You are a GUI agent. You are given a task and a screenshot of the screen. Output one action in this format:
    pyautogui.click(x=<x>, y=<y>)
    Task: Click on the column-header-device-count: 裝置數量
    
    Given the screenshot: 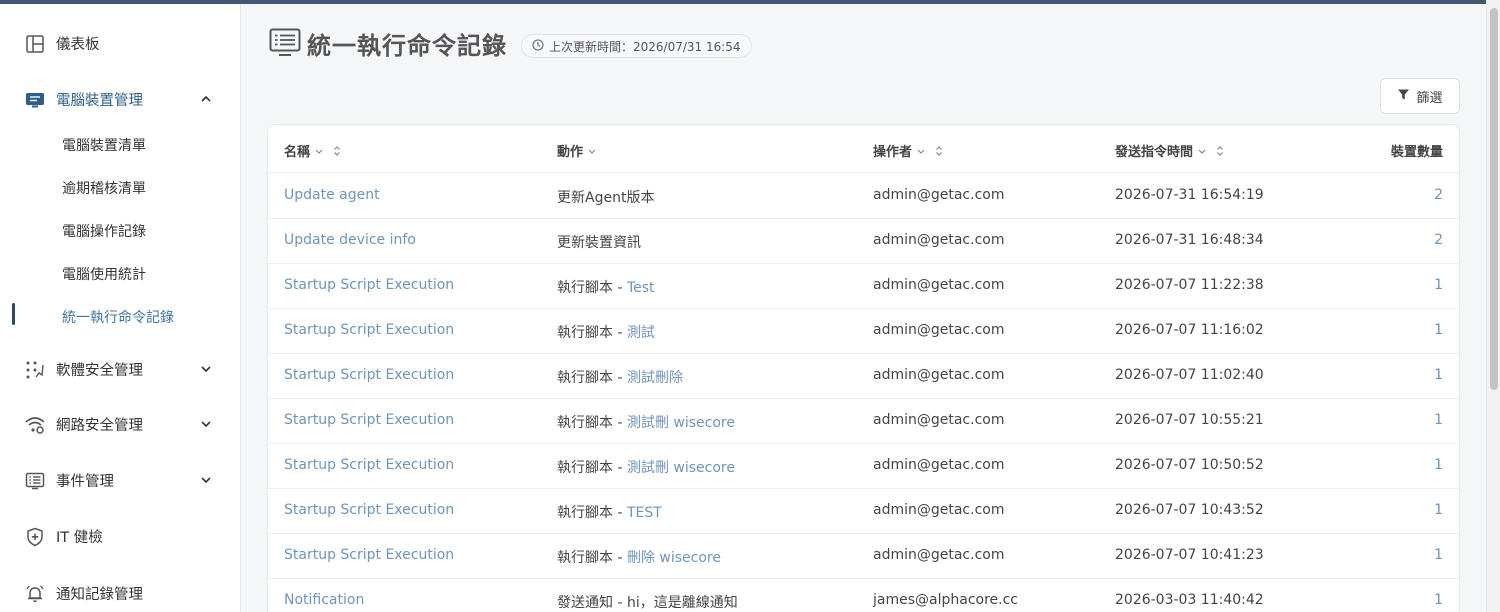 What is the action you would take?
    pyautogui.click(x=1417, y=150)
    